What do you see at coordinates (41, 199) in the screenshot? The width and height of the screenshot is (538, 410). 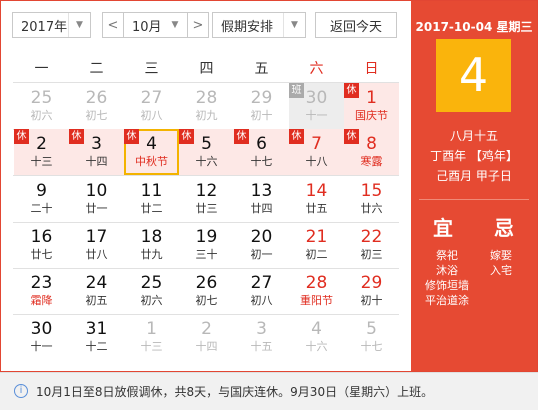 I see `day-cell: 9 二十` at bounding box center [41, 199].